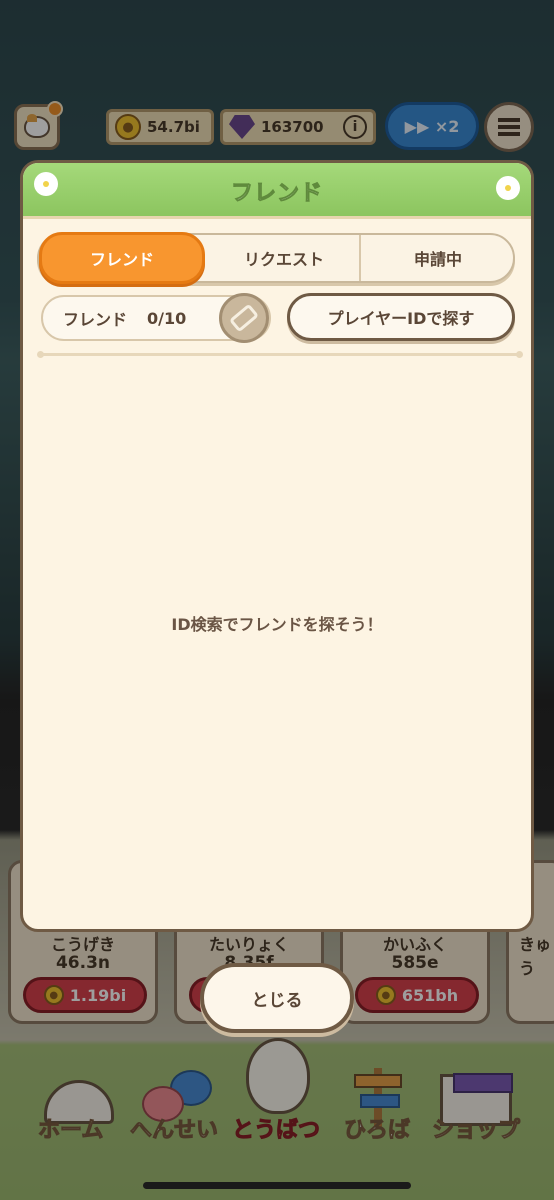 Image resolution: width=554 pixels, height=1200 pixels. Describe the element at coordinates (401, 317) in the screenshot. I see `search-player-id-button: プレイヤーIDで探す` at that location.